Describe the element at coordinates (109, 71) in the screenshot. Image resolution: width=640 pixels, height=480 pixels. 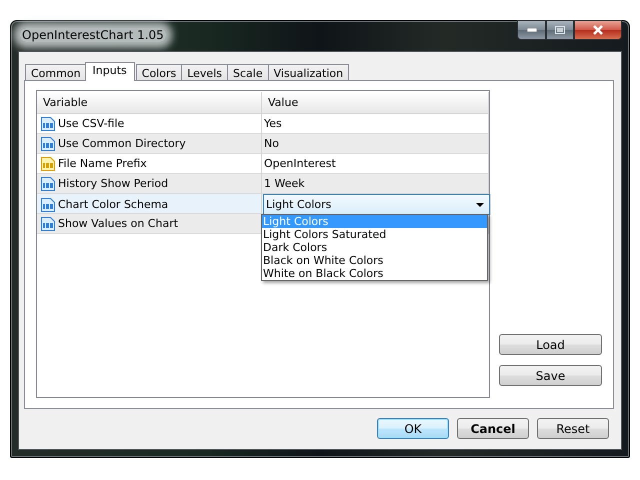
I see `tab: Inputs` at that location.